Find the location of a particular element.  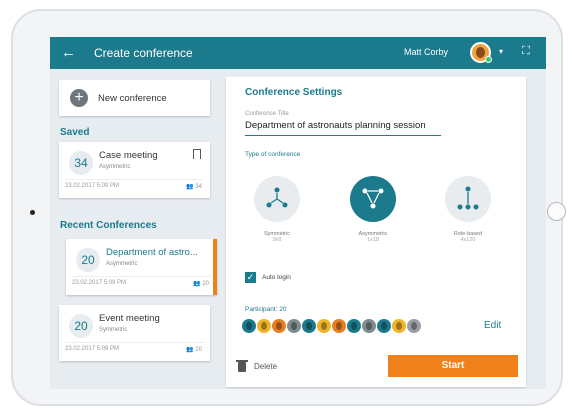

new-conference-label: New conference is located at coordinates (132, 98).